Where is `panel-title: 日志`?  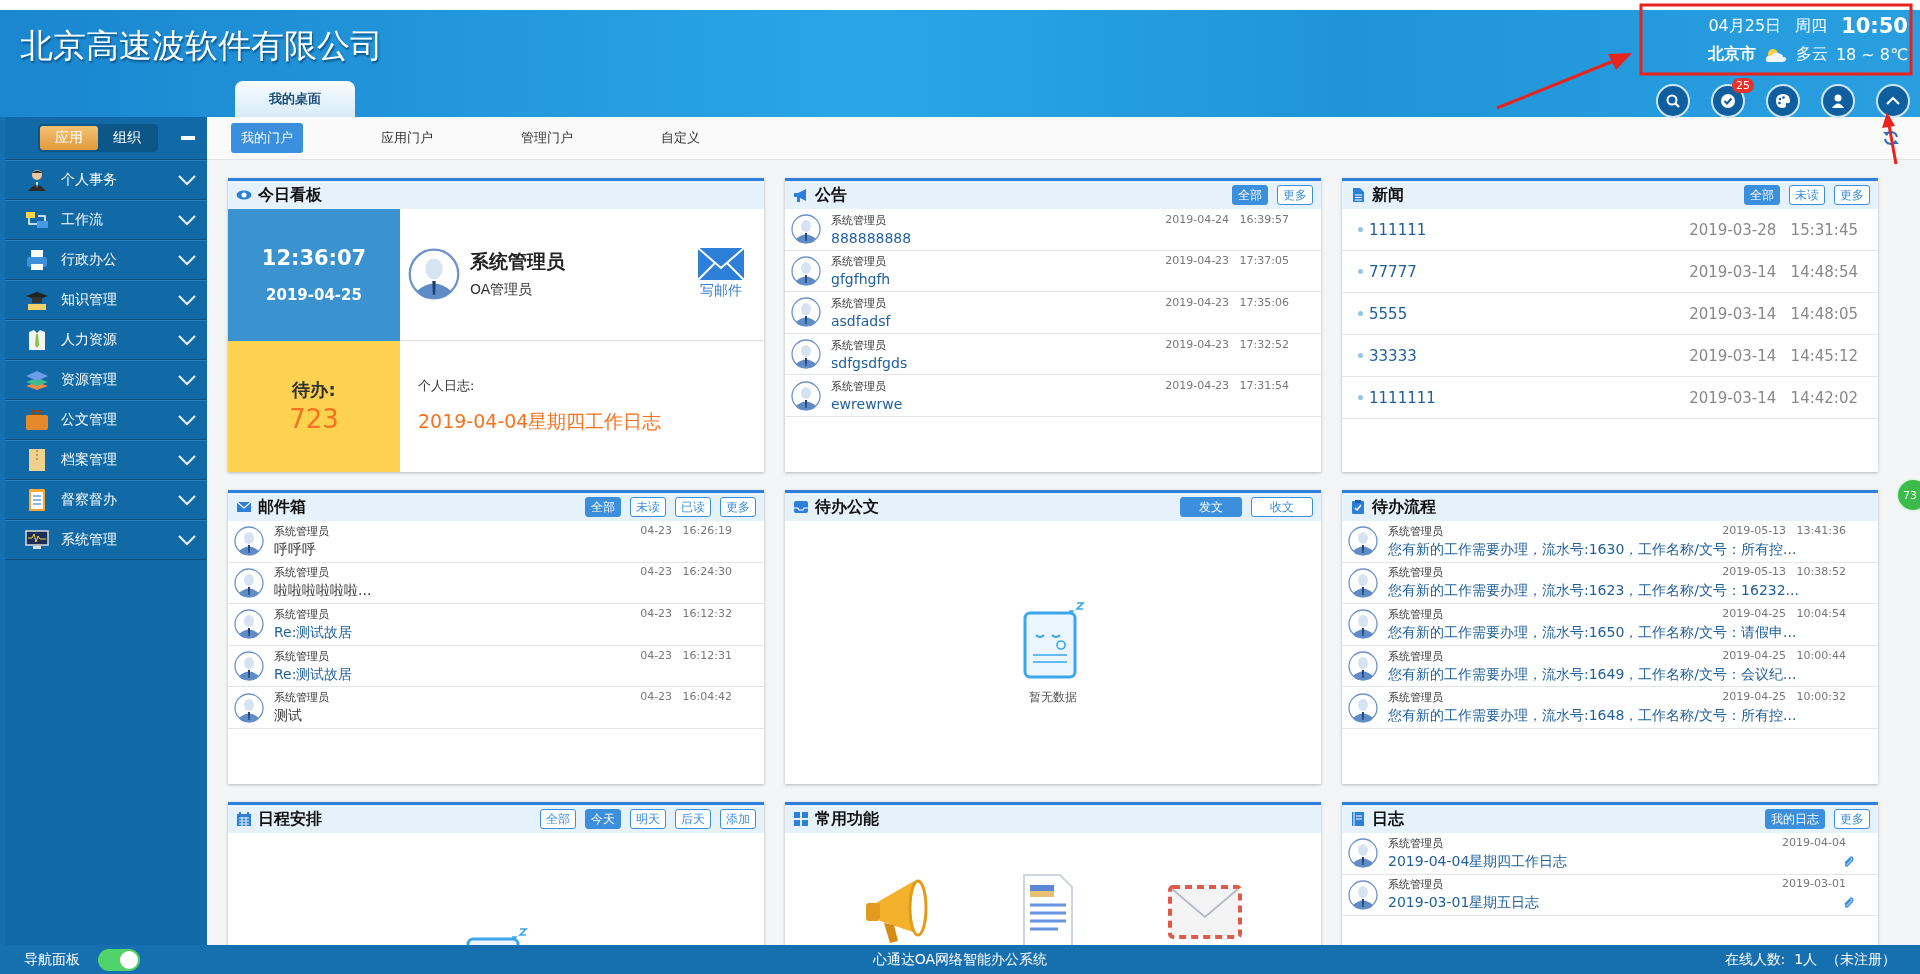 panel-title: 日志 is located at coordinates (1388, 819).